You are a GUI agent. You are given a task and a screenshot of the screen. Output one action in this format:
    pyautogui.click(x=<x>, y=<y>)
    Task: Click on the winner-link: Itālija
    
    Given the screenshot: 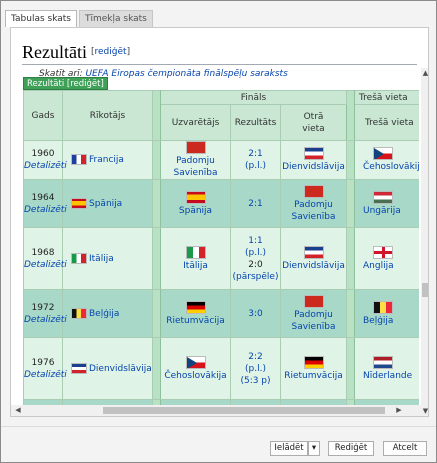 What is the action you would take?
    pyautogui.click(x=195, y=266)
    